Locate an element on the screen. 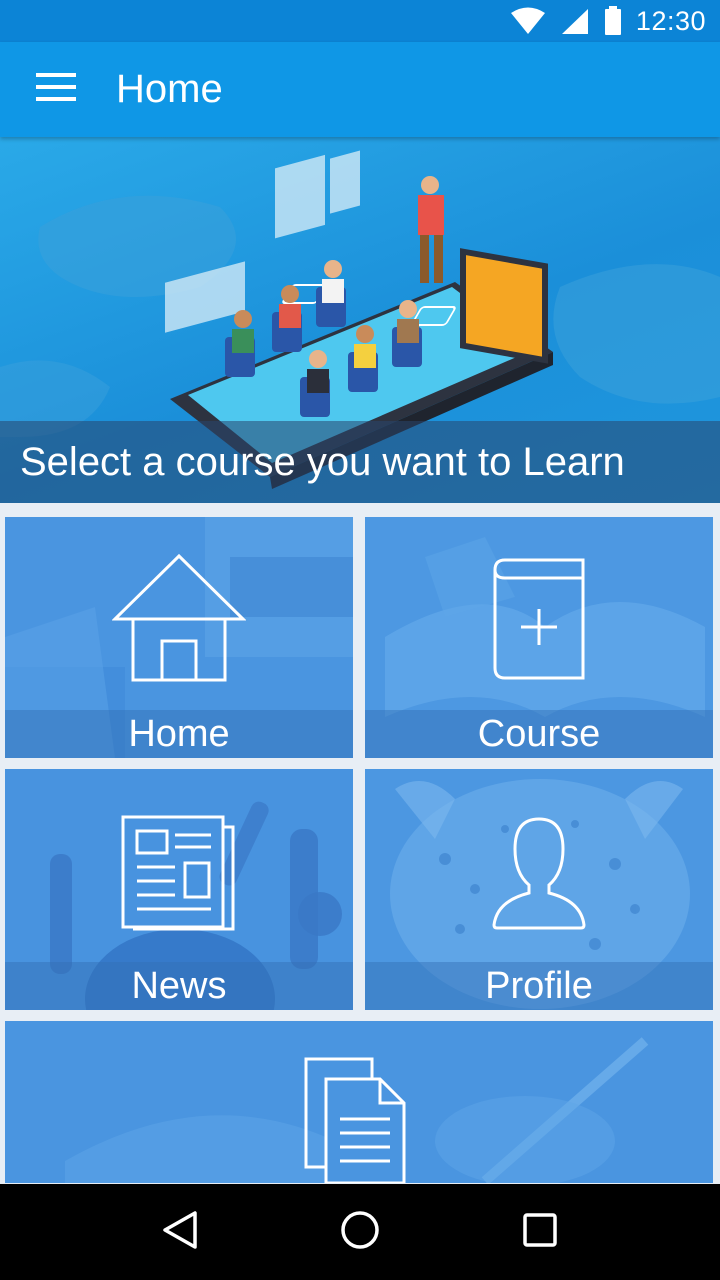  tile-profile-label: Profile is located at coordinates (539, 986).